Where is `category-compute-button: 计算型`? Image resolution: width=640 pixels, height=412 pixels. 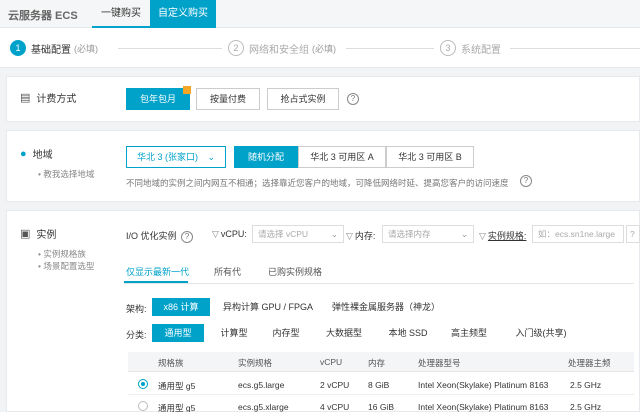 category-compute-button: 计算型 is located at coordinates (234, 333).